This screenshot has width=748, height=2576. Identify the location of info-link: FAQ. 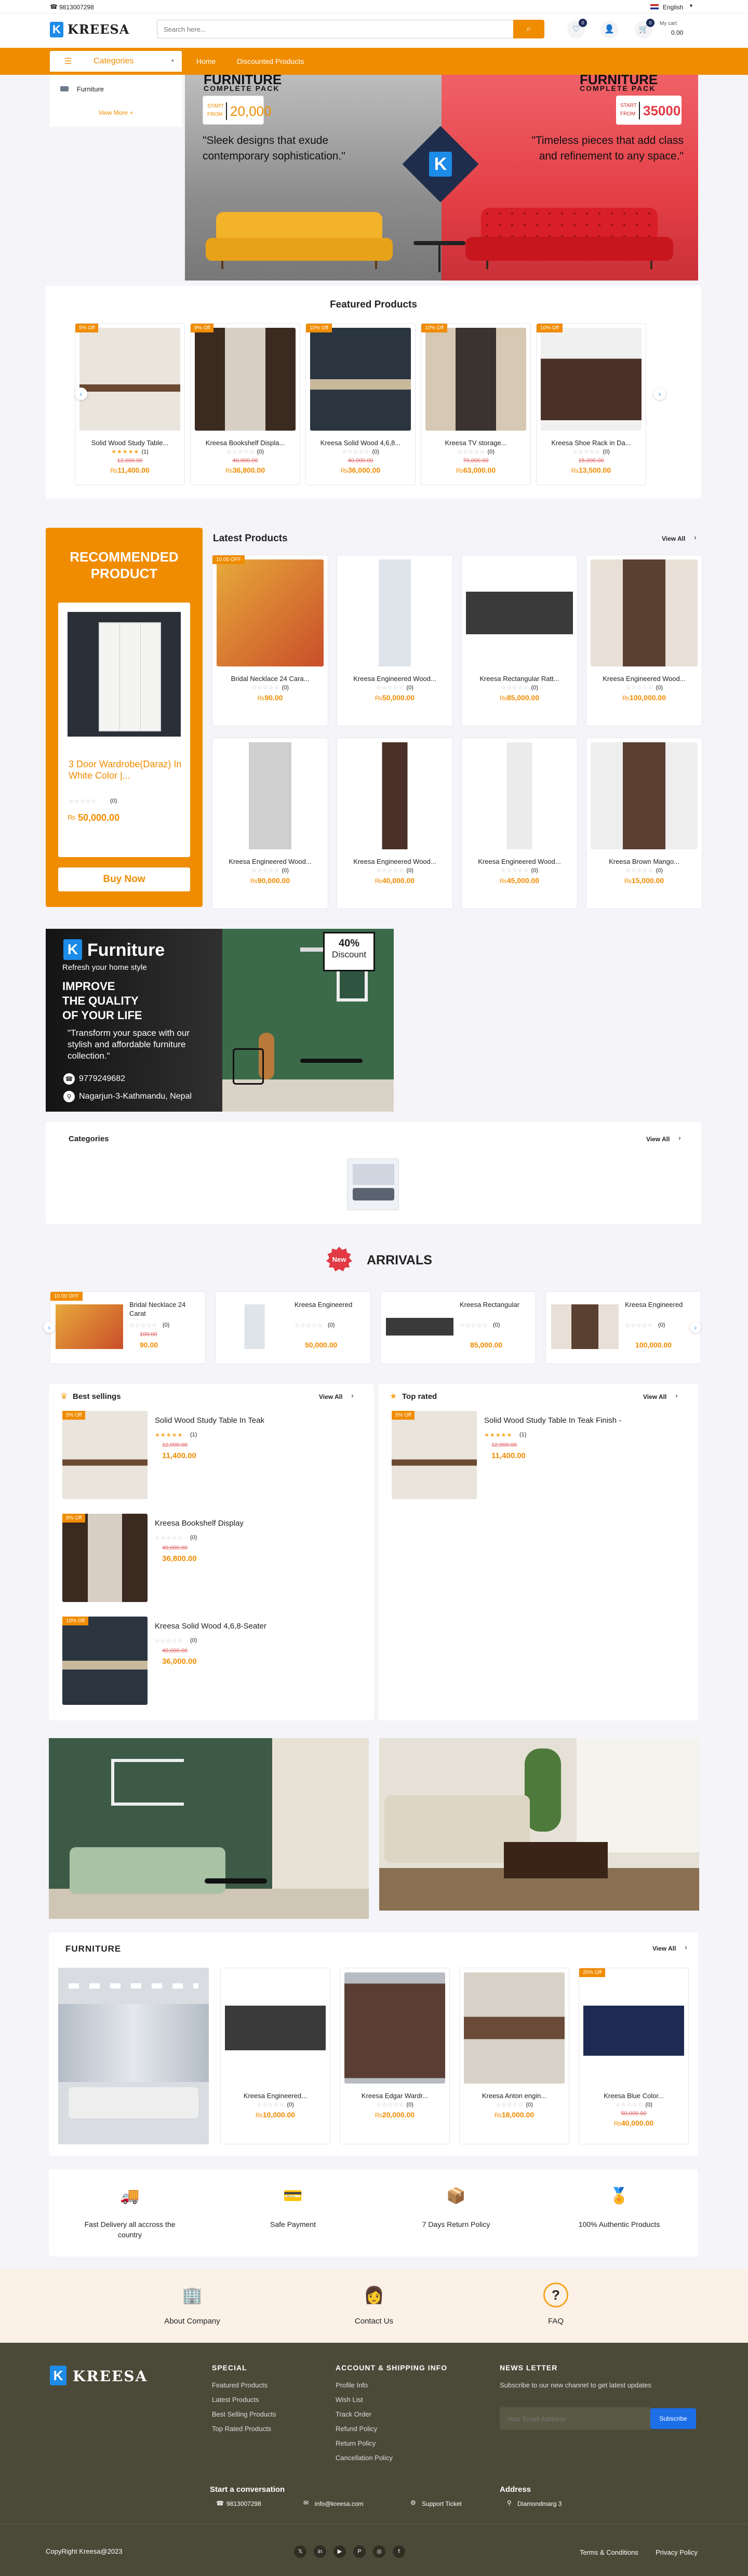
(556, 2321).